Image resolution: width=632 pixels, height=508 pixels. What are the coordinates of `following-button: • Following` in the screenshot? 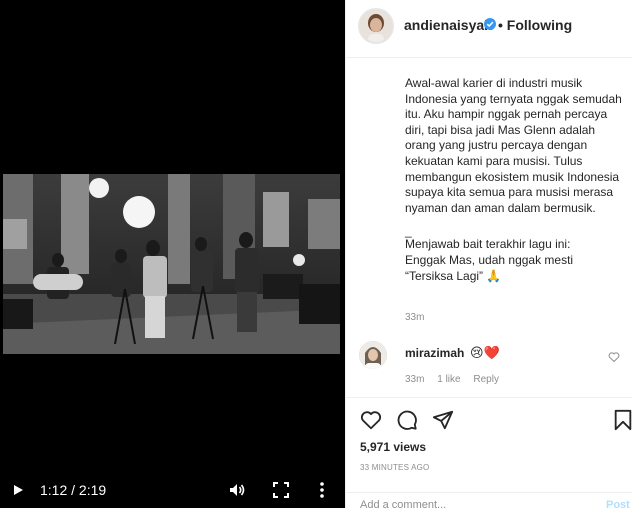 It's located at (535, 25).